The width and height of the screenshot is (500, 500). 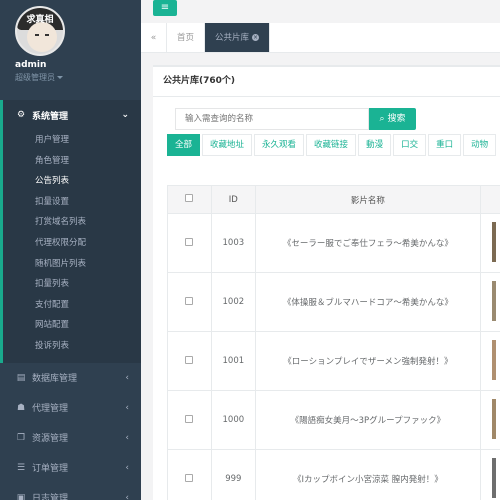 What do you see at coordinates (368, 199) in the screenshot?
I see `column-header-name: 影片名称` at bounding box center [368, 199].